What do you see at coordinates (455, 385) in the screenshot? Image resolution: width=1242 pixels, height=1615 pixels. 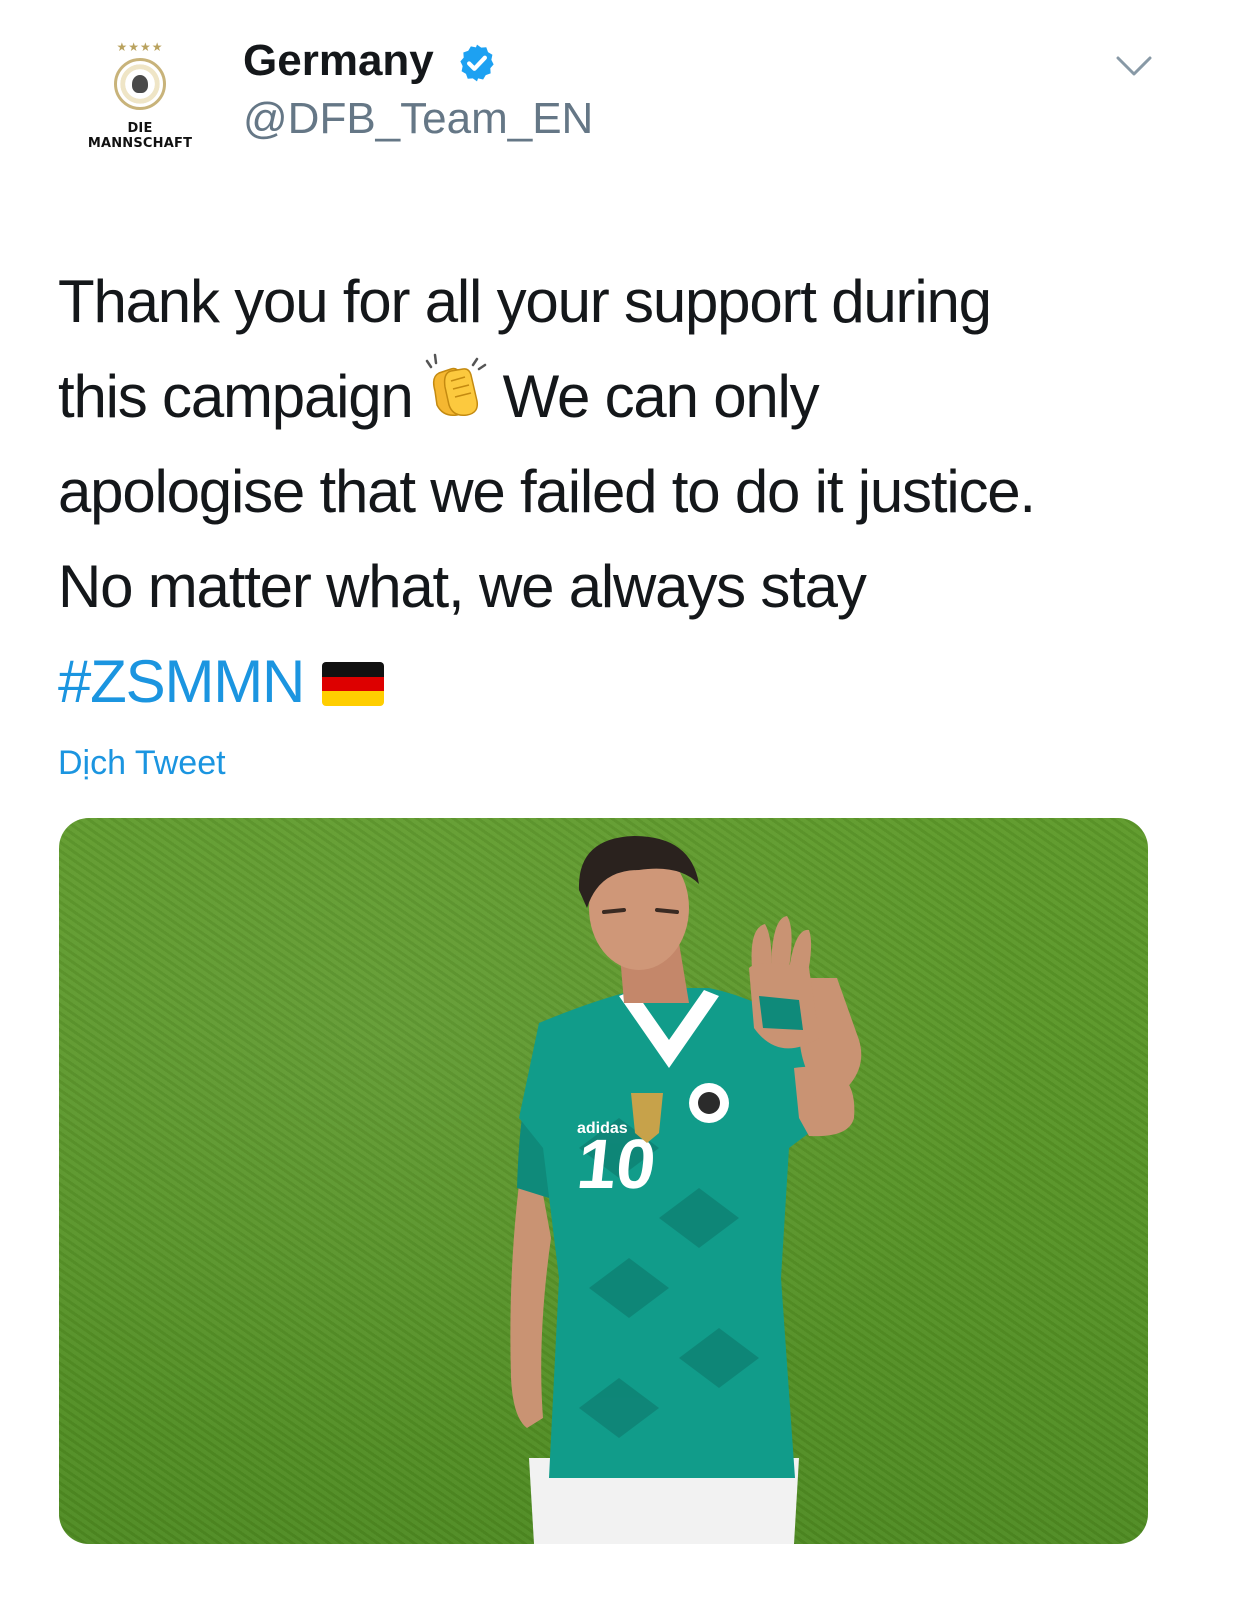 I see `clapping-hands-emoji` at bounding box center [455, 385].